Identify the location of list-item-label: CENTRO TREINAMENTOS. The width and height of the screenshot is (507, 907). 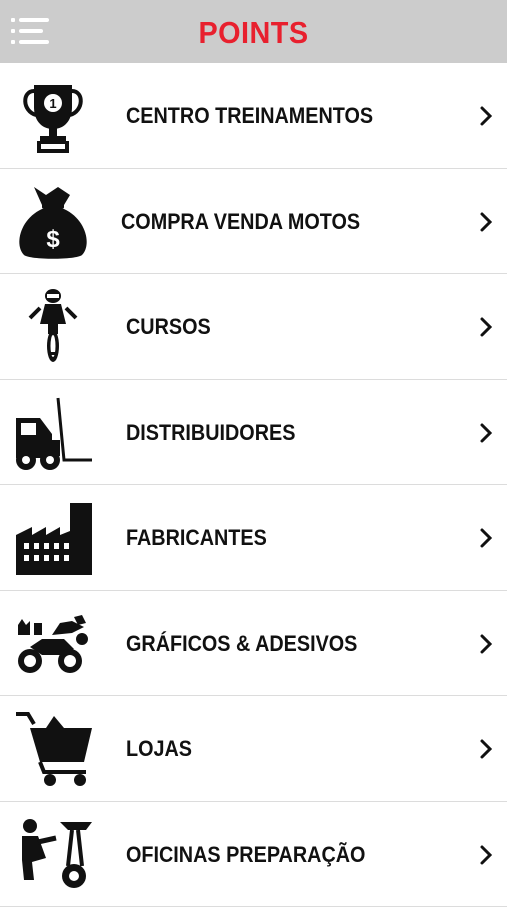
(249, 115).